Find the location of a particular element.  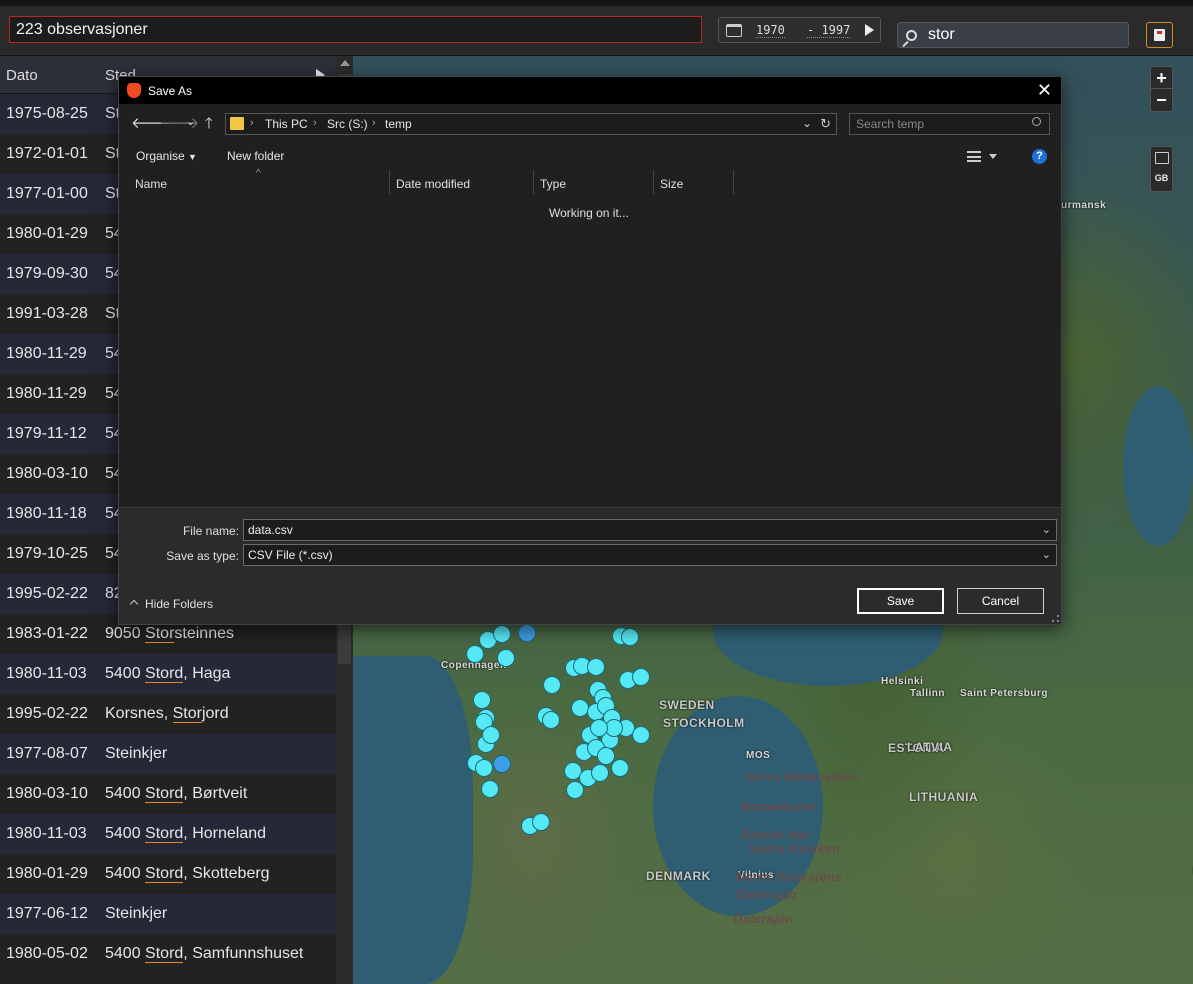

file-name-input is located at coordinates (638, 530).